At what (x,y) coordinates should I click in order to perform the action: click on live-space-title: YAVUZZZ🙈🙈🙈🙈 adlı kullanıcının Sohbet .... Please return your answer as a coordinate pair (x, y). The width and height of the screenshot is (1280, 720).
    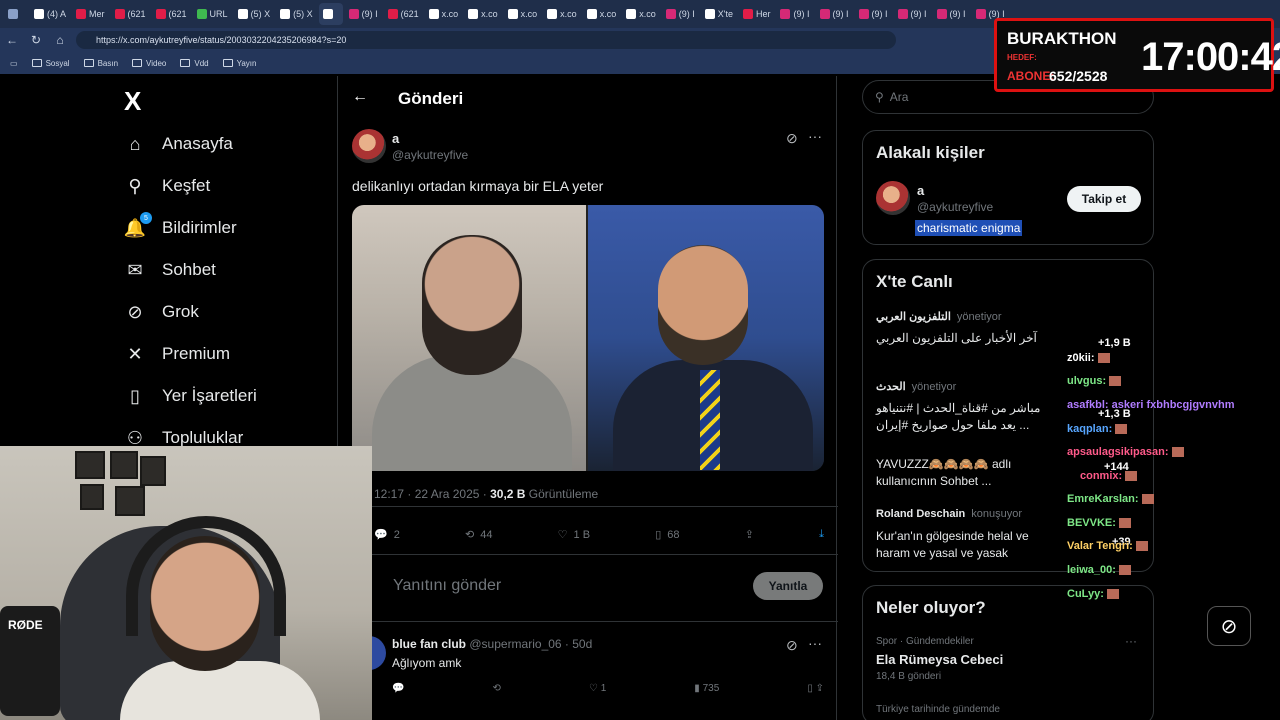
    Looking at the image, I should click on (958, 473).